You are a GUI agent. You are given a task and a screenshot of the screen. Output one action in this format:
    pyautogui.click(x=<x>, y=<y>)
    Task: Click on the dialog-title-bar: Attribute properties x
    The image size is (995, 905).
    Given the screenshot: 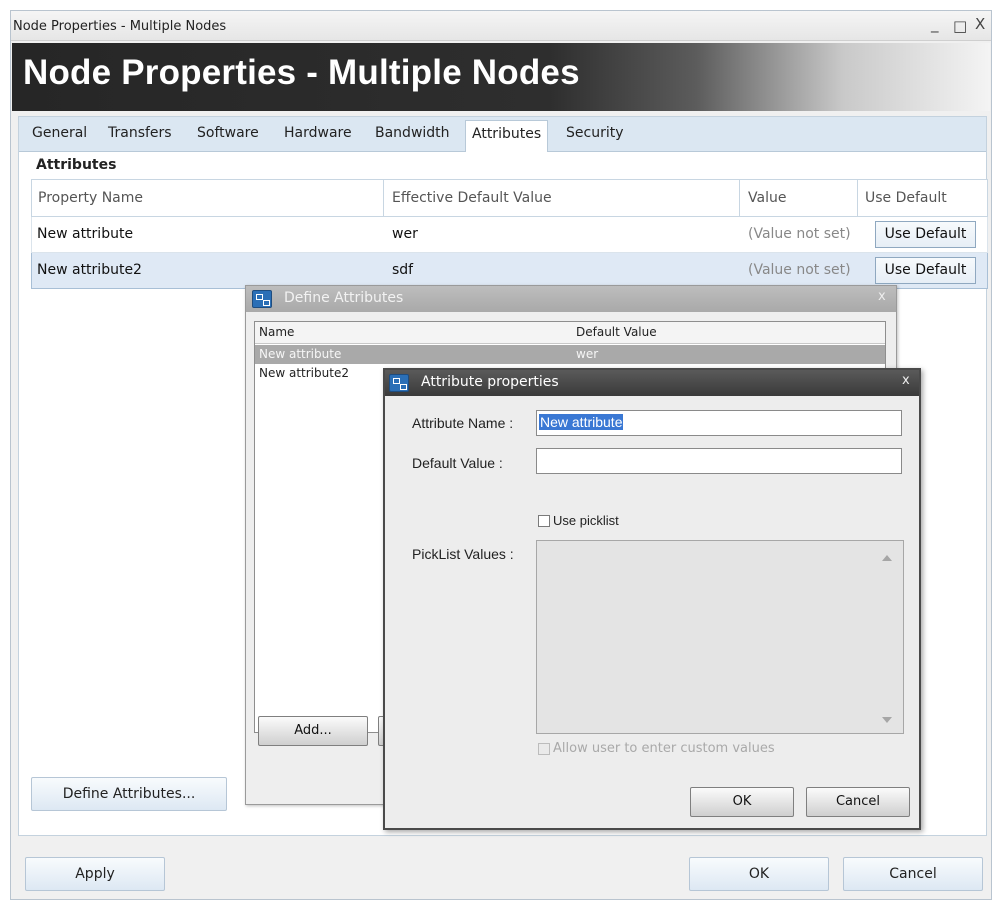 What is the action you would take?
    pyautogui.click(x=652, y=383)
    